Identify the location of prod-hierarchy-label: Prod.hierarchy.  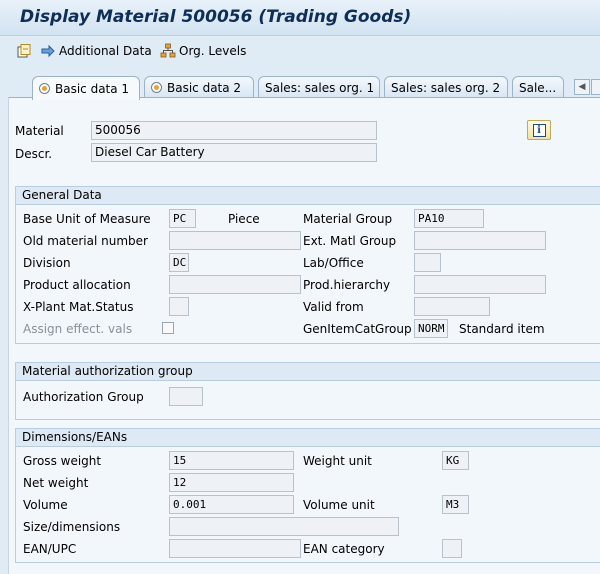
(347, 285).